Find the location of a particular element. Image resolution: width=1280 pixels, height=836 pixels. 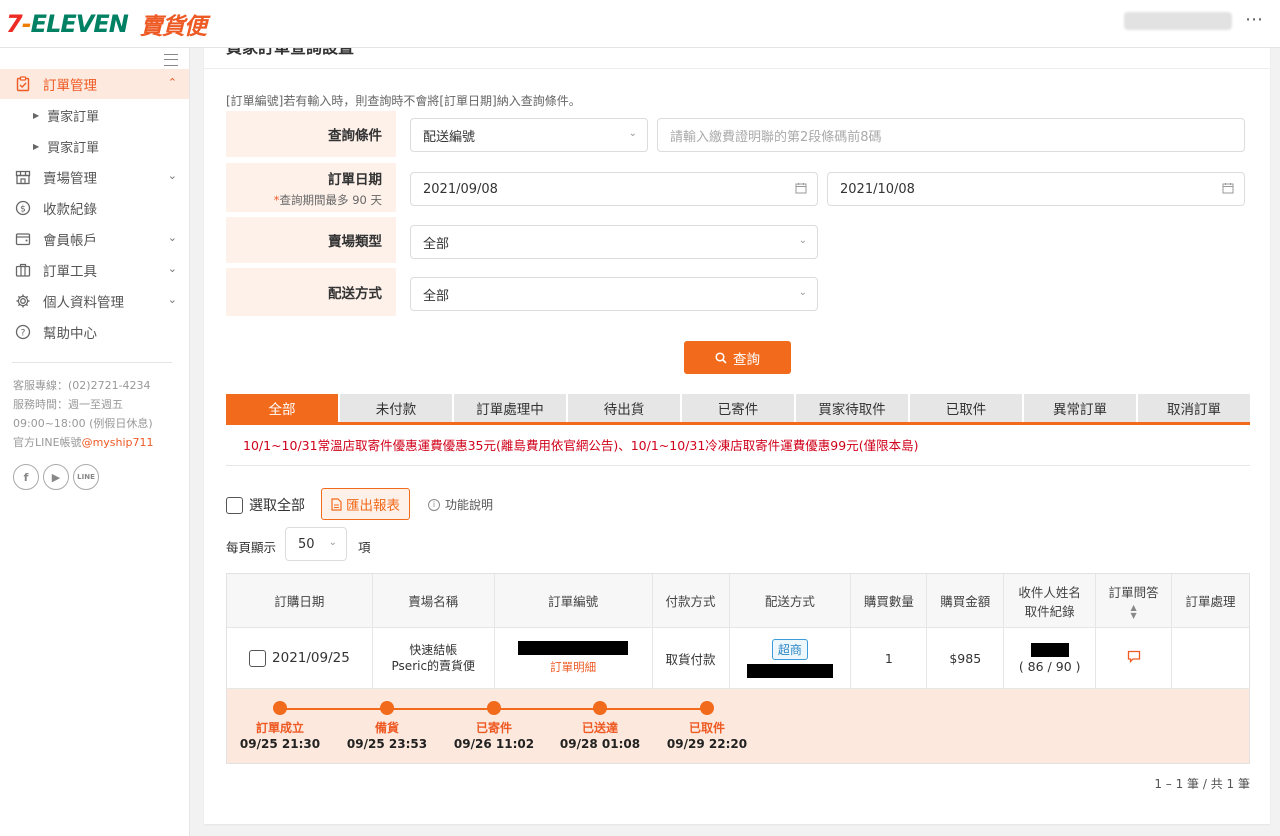

order-date-hint: *查詢期間最多 90 天 is located at coordinates (328, 200).